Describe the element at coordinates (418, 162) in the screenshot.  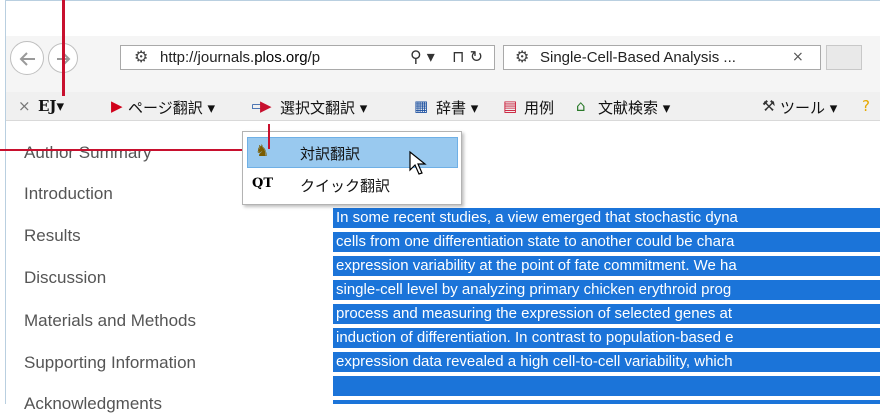
I see `mouse-cursor-icon` at that location.